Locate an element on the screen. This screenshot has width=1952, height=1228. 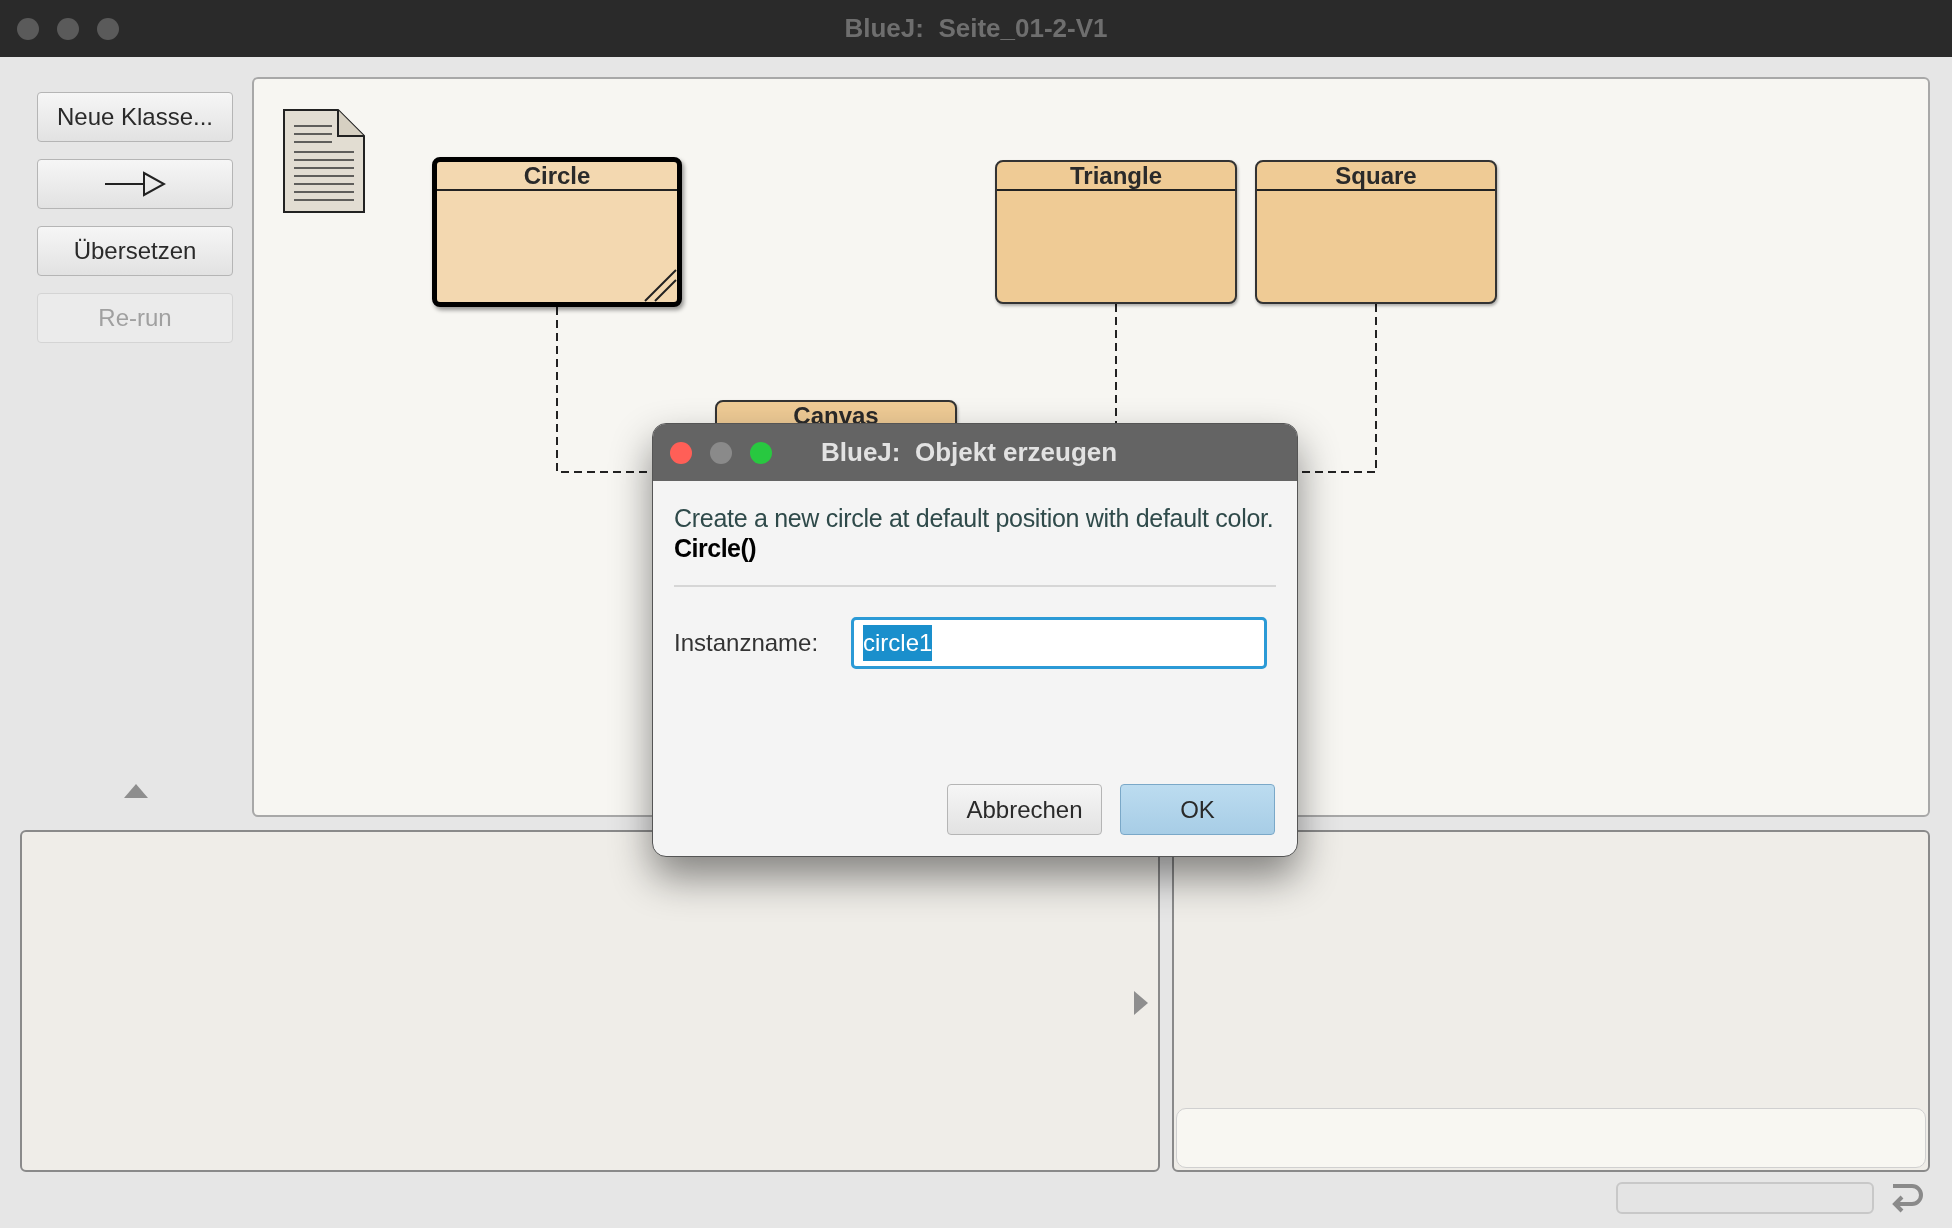
return-arrow-icon is located at coordinates (1907, 1198).